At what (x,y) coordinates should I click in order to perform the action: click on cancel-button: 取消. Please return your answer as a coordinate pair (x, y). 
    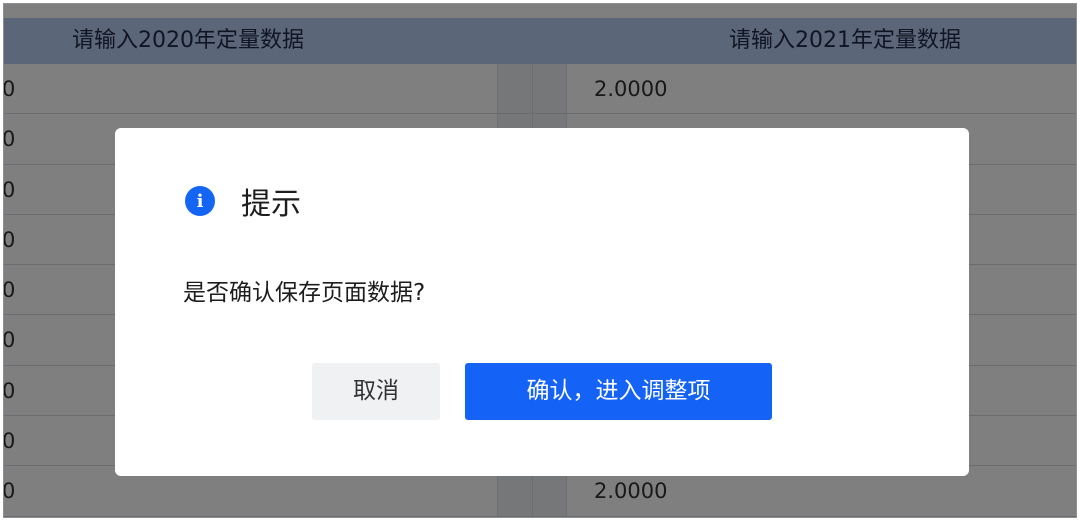
    Looking at the image, I should click on (376, 391).